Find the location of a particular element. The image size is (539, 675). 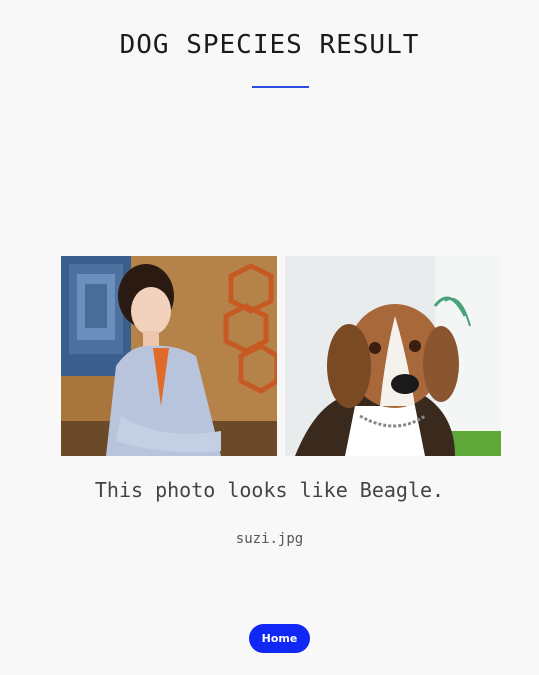

title-underline is located at coordinates (280, 87).